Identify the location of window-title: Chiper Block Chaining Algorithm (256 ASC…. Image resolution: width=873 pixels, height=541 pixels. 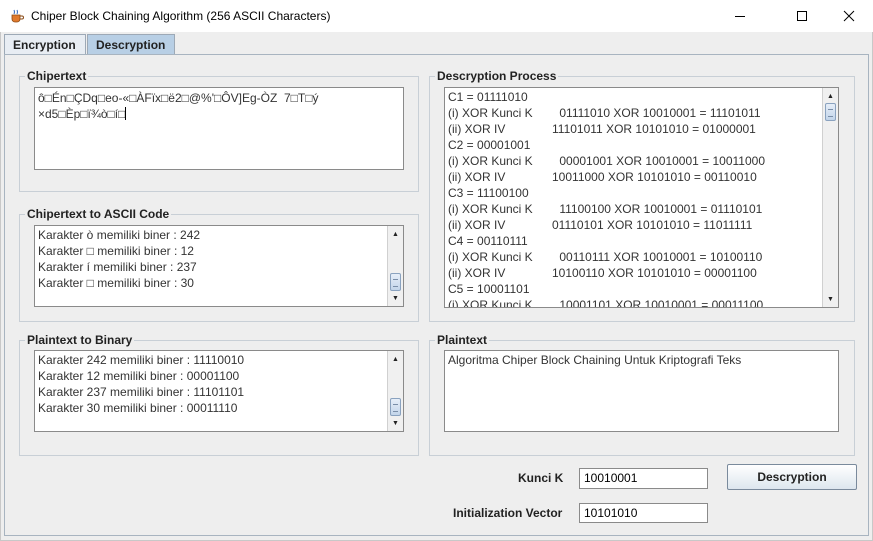
(181, 16).